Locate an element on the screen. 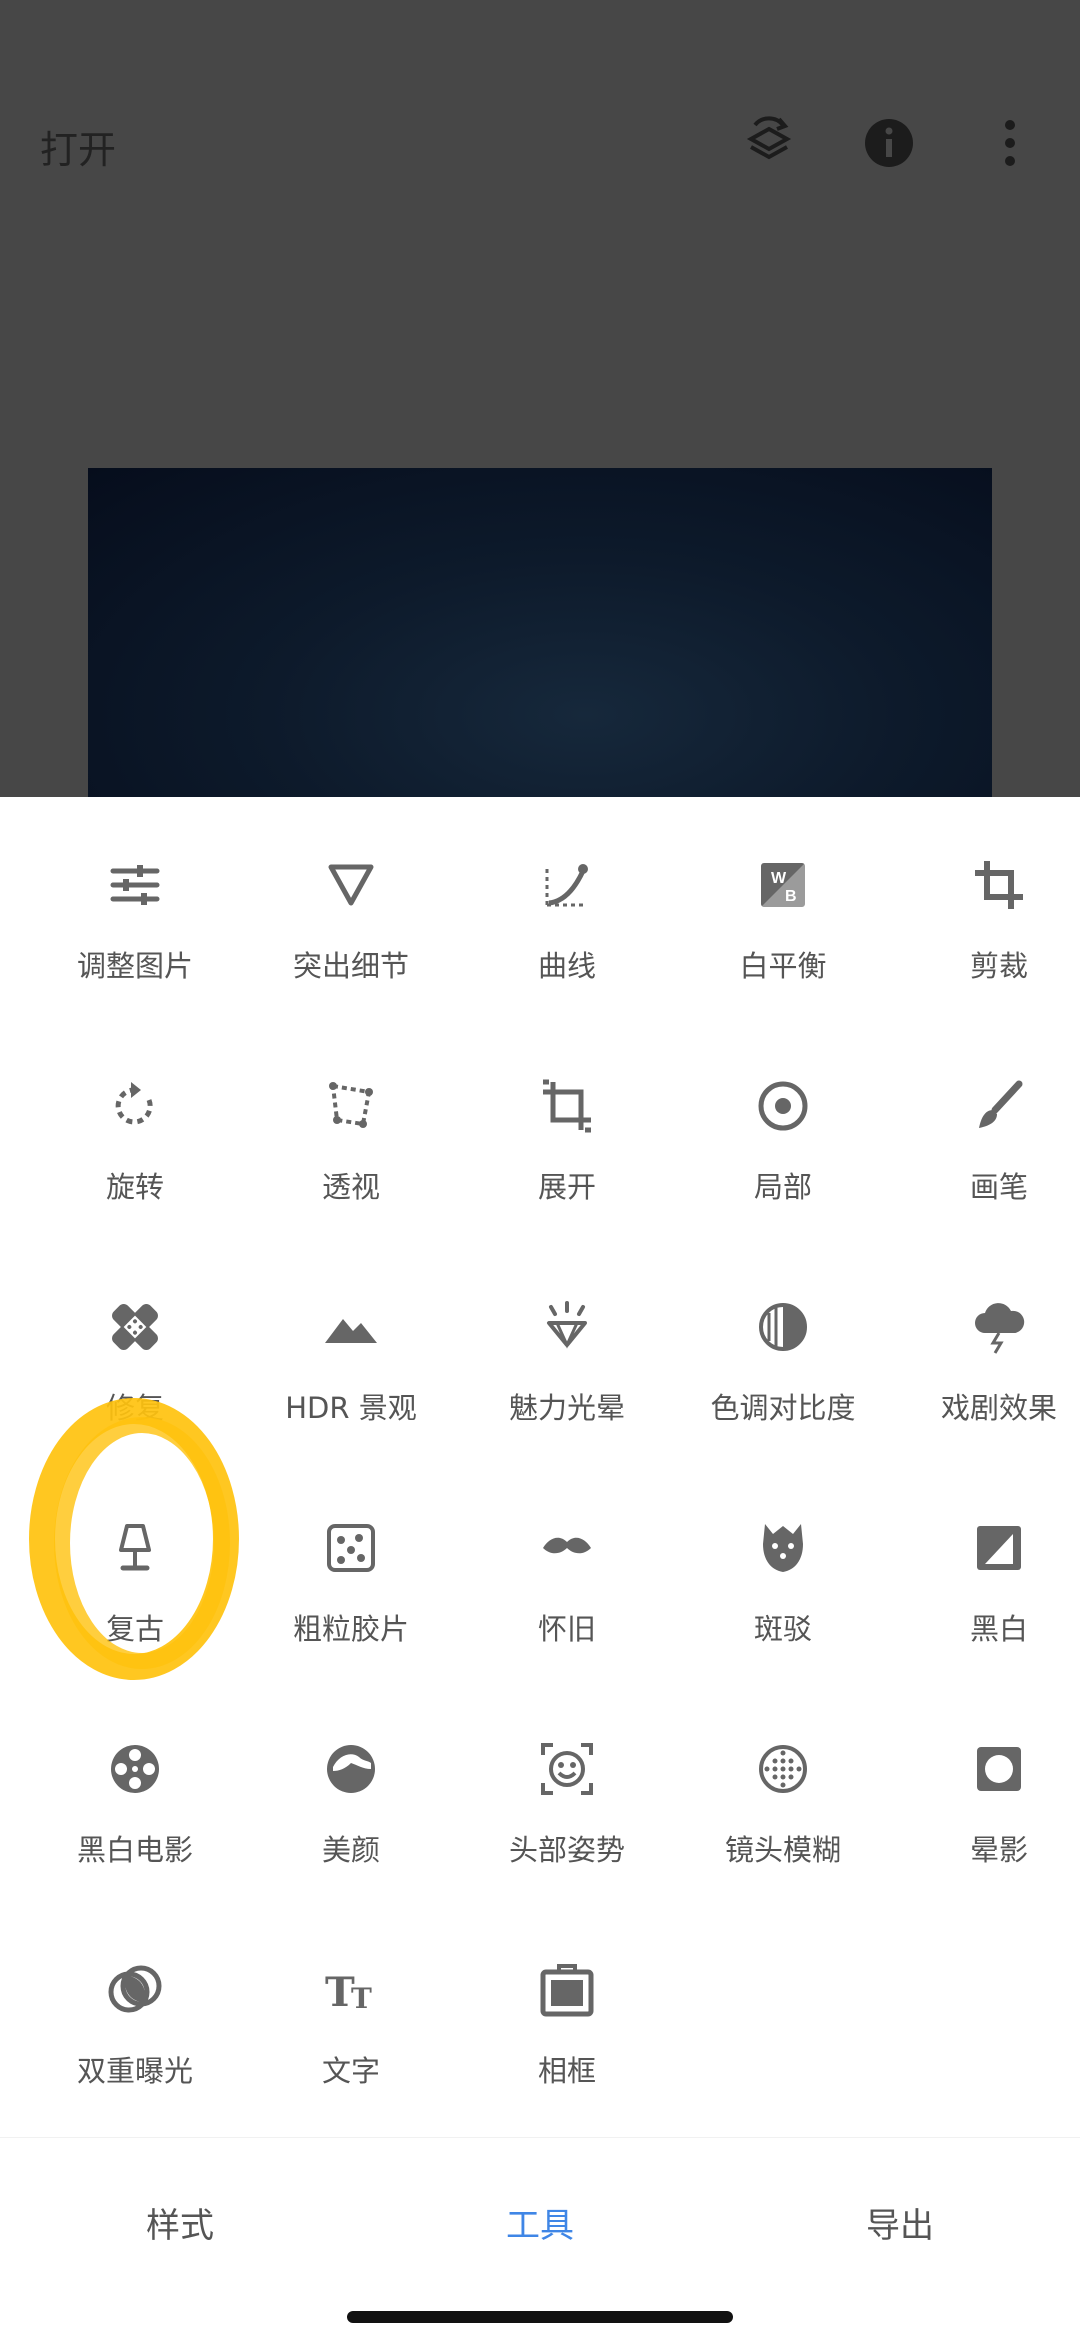 This screenshot has width=1080, height=2342. tool-label: 曲线 is located at coordinates (566, 966).